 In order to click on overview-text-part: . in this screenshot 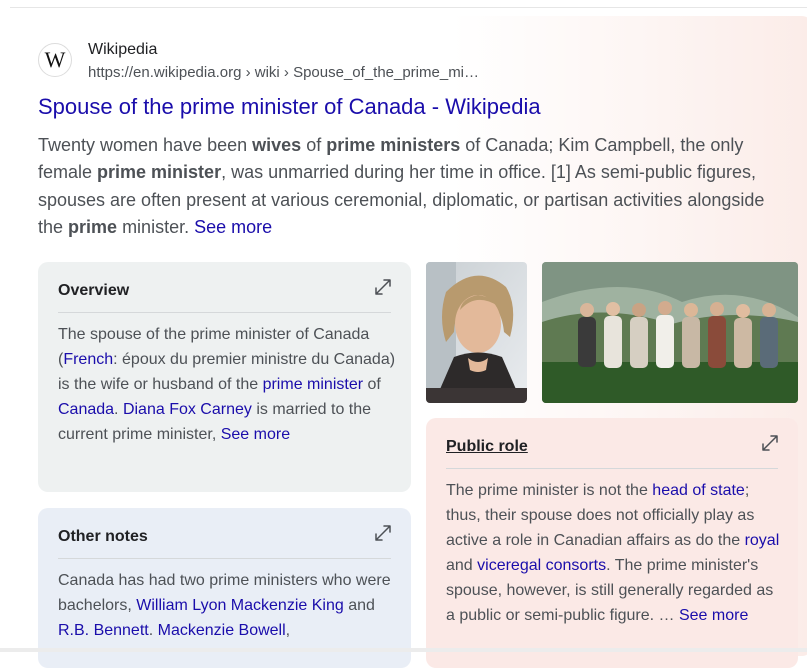, I will do `click(118, 409)`.